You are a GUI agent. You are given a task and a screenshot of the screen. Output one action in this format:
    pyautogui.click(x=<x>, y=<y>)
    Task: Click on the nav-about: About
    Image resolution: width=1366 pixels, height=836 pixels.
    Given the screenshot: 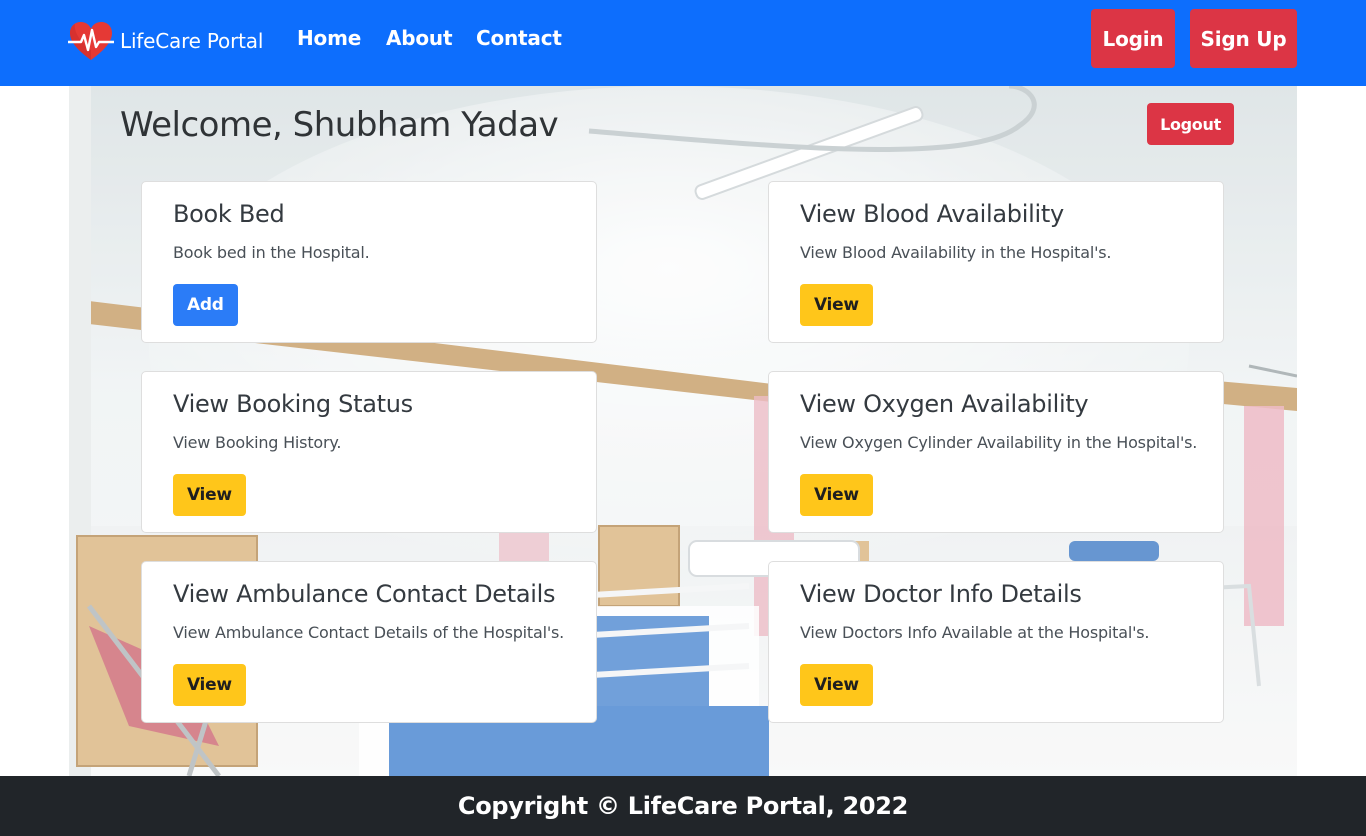 What is the action you would take?
    pyautogui.click(x=419, y=38)
    